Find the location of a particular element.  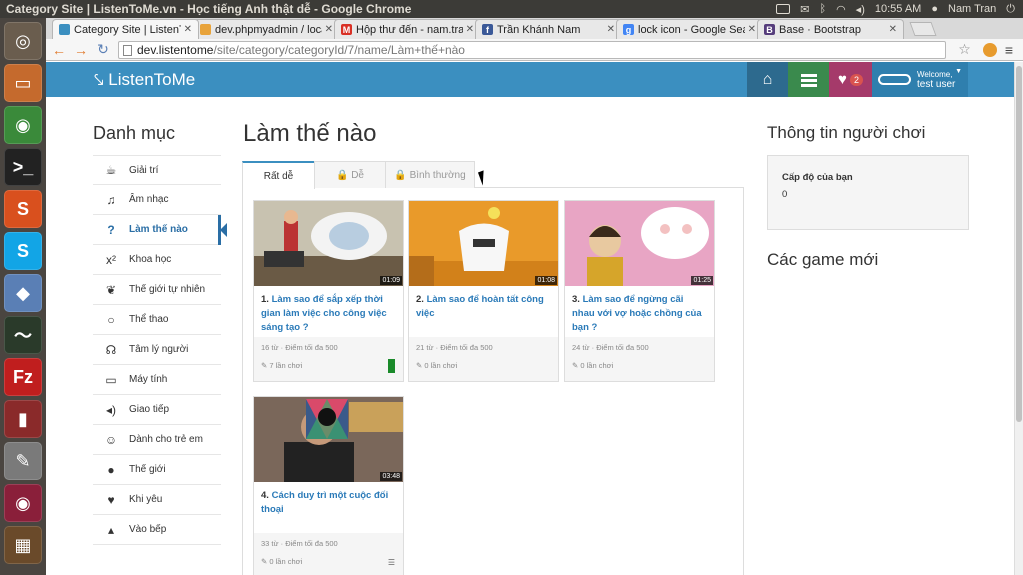

virtualbox-icon: ◆ is located at coordinates (23, 293).